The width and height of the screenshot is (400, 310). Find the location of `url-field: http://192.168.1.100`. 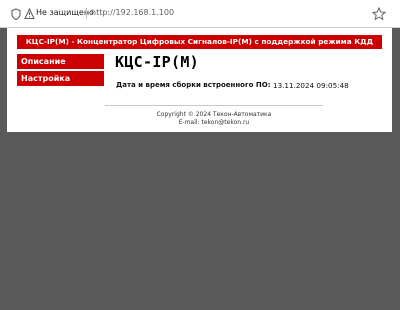

url-field: http://192.168.1.100 is located at coordinates (132, 13).